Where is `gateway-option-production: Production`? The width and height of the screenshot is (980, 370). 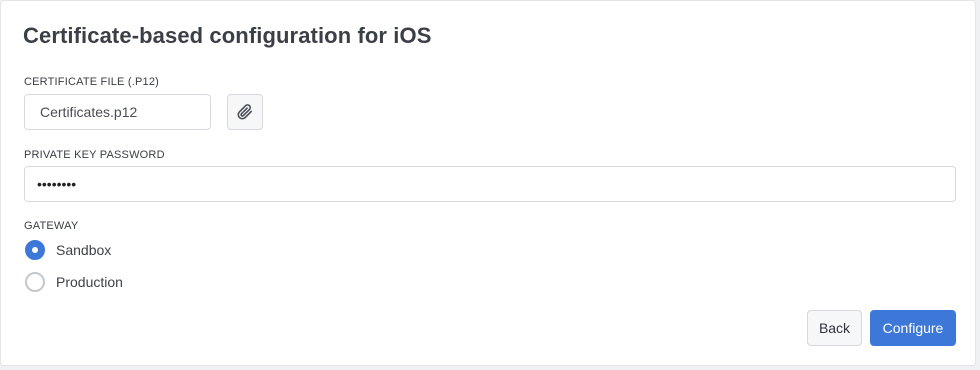
gateway-option-production: Production is located at coordinates (74, 282).